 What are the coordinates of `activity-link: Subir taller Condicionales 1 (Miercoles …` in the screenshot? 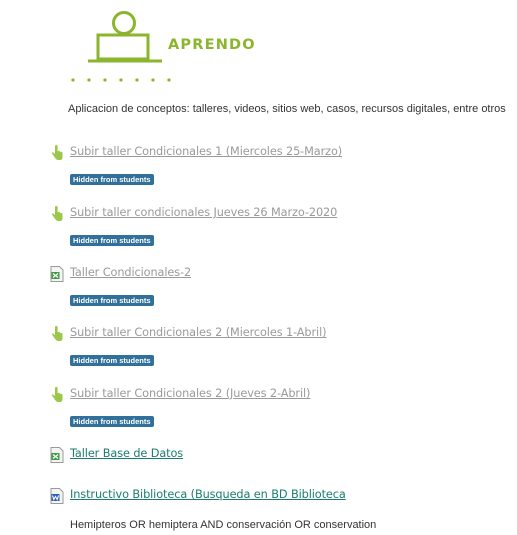 It's located at (206, 151).